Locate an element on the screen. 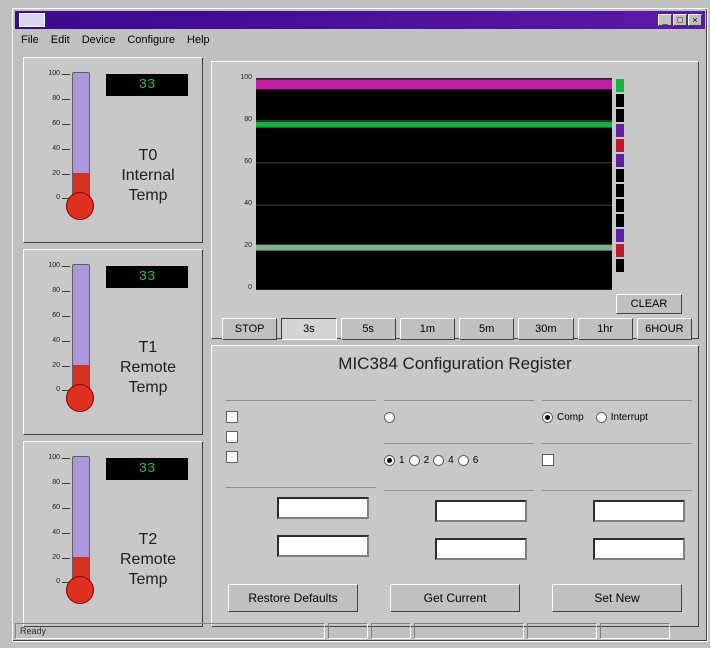 This screenshot has width=710, height=648. thermometer-panel-t0: 100 80 60 40 20 0 33 T0 Internal Temp is located at coordinates (113, 150).